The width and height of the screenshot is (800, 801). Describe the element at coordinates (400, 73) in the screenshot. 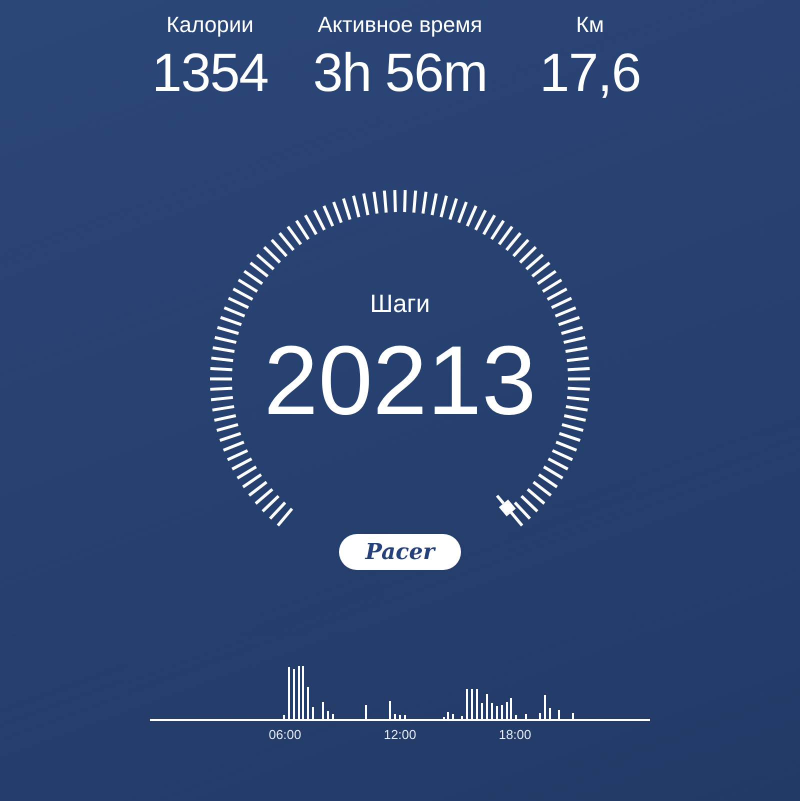

I see `stat-value: 3h 56m` at that location.